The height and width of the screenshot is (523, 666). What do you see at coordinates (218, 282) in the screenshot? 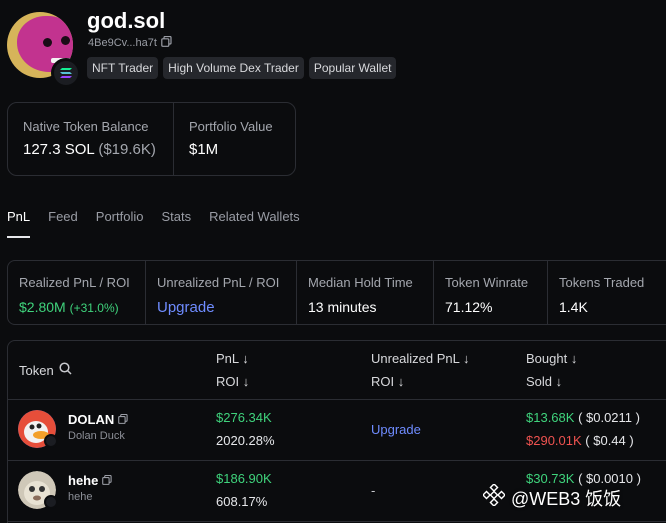
I see `unrealized-pnl-label: Unrealized PnL / ROI` at bounding box center [218, 282].